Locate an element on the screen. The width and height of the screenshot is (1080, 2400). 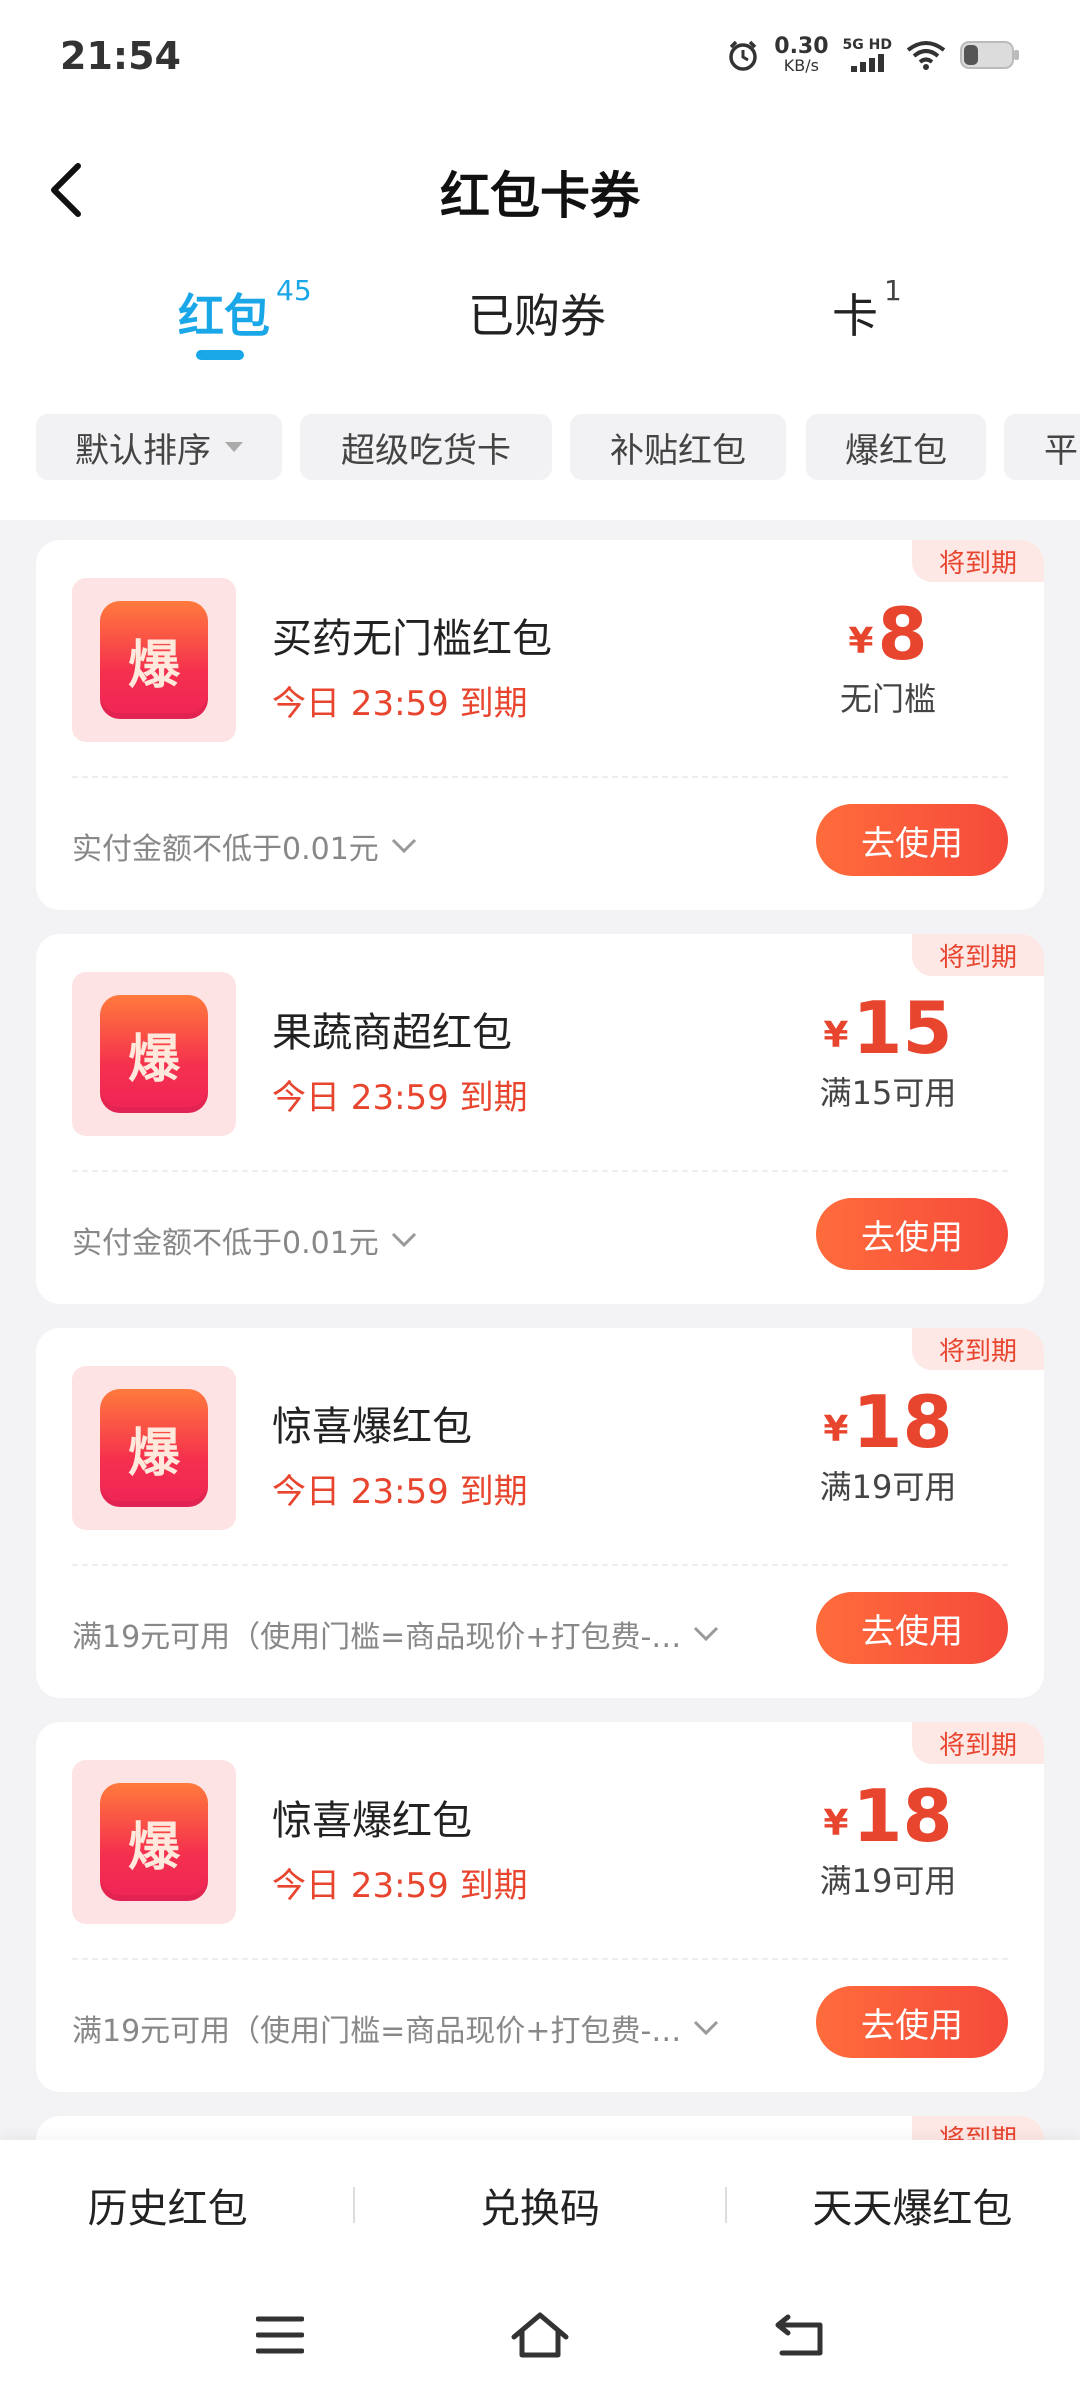
tab-active-indicator is located at coordinates (220, 355).